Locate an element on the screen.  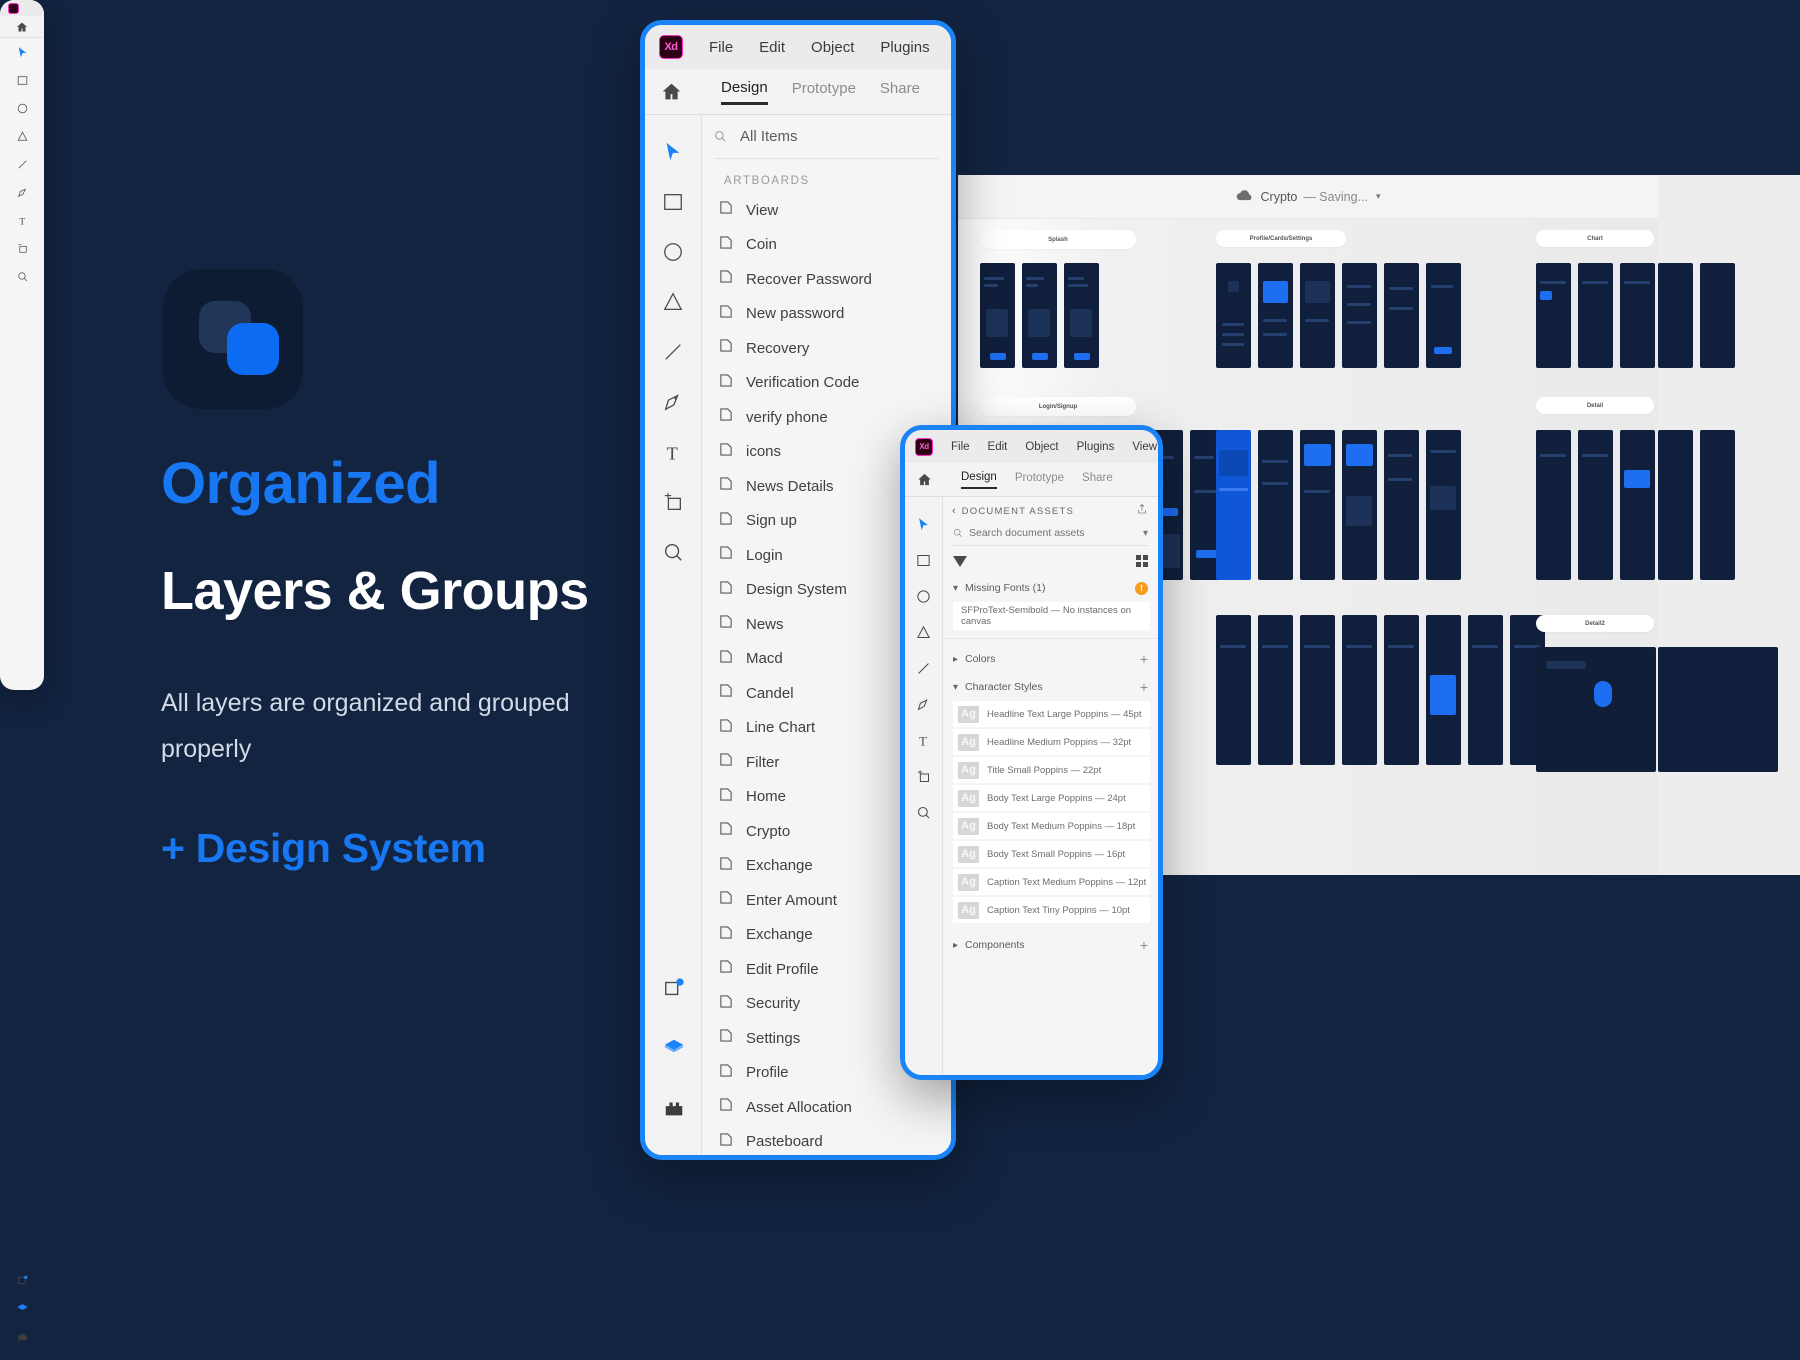
export-icon is located at coordinates (1142, 511).